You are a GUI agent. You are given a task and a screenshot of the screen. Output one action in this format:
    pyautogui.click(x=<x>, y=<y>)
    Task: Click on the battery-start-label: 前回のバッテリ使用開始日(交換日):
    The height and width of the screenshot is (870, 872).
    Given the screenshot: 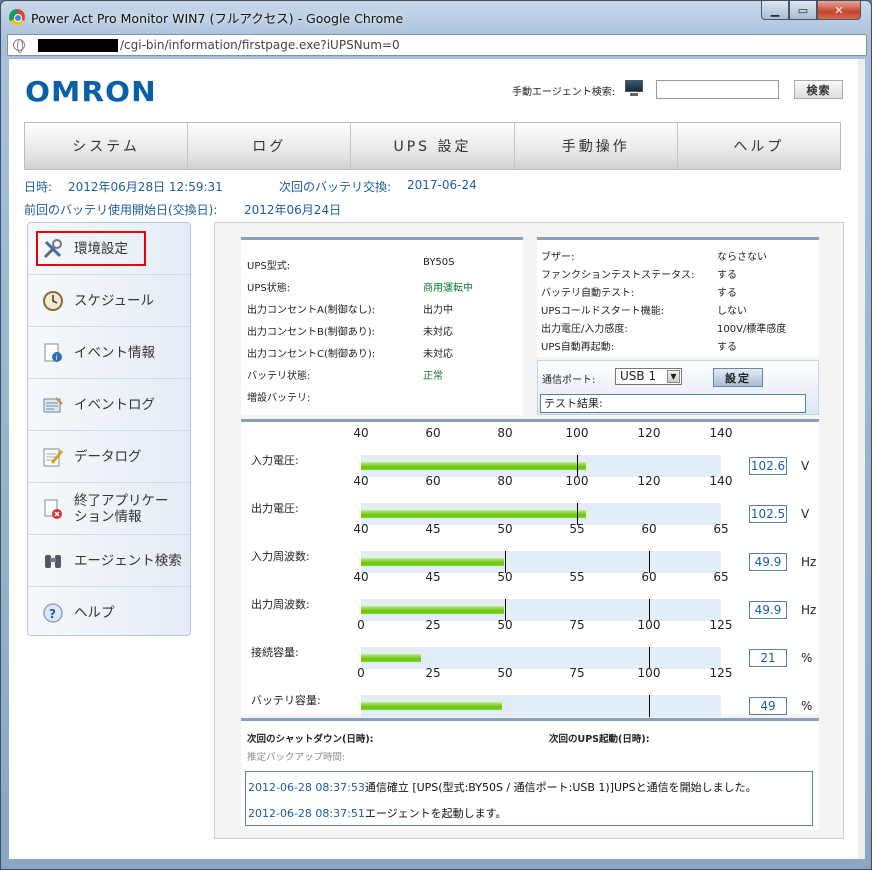 What is the action you would take?
    pyautogui.click(x=121, y=210)
    